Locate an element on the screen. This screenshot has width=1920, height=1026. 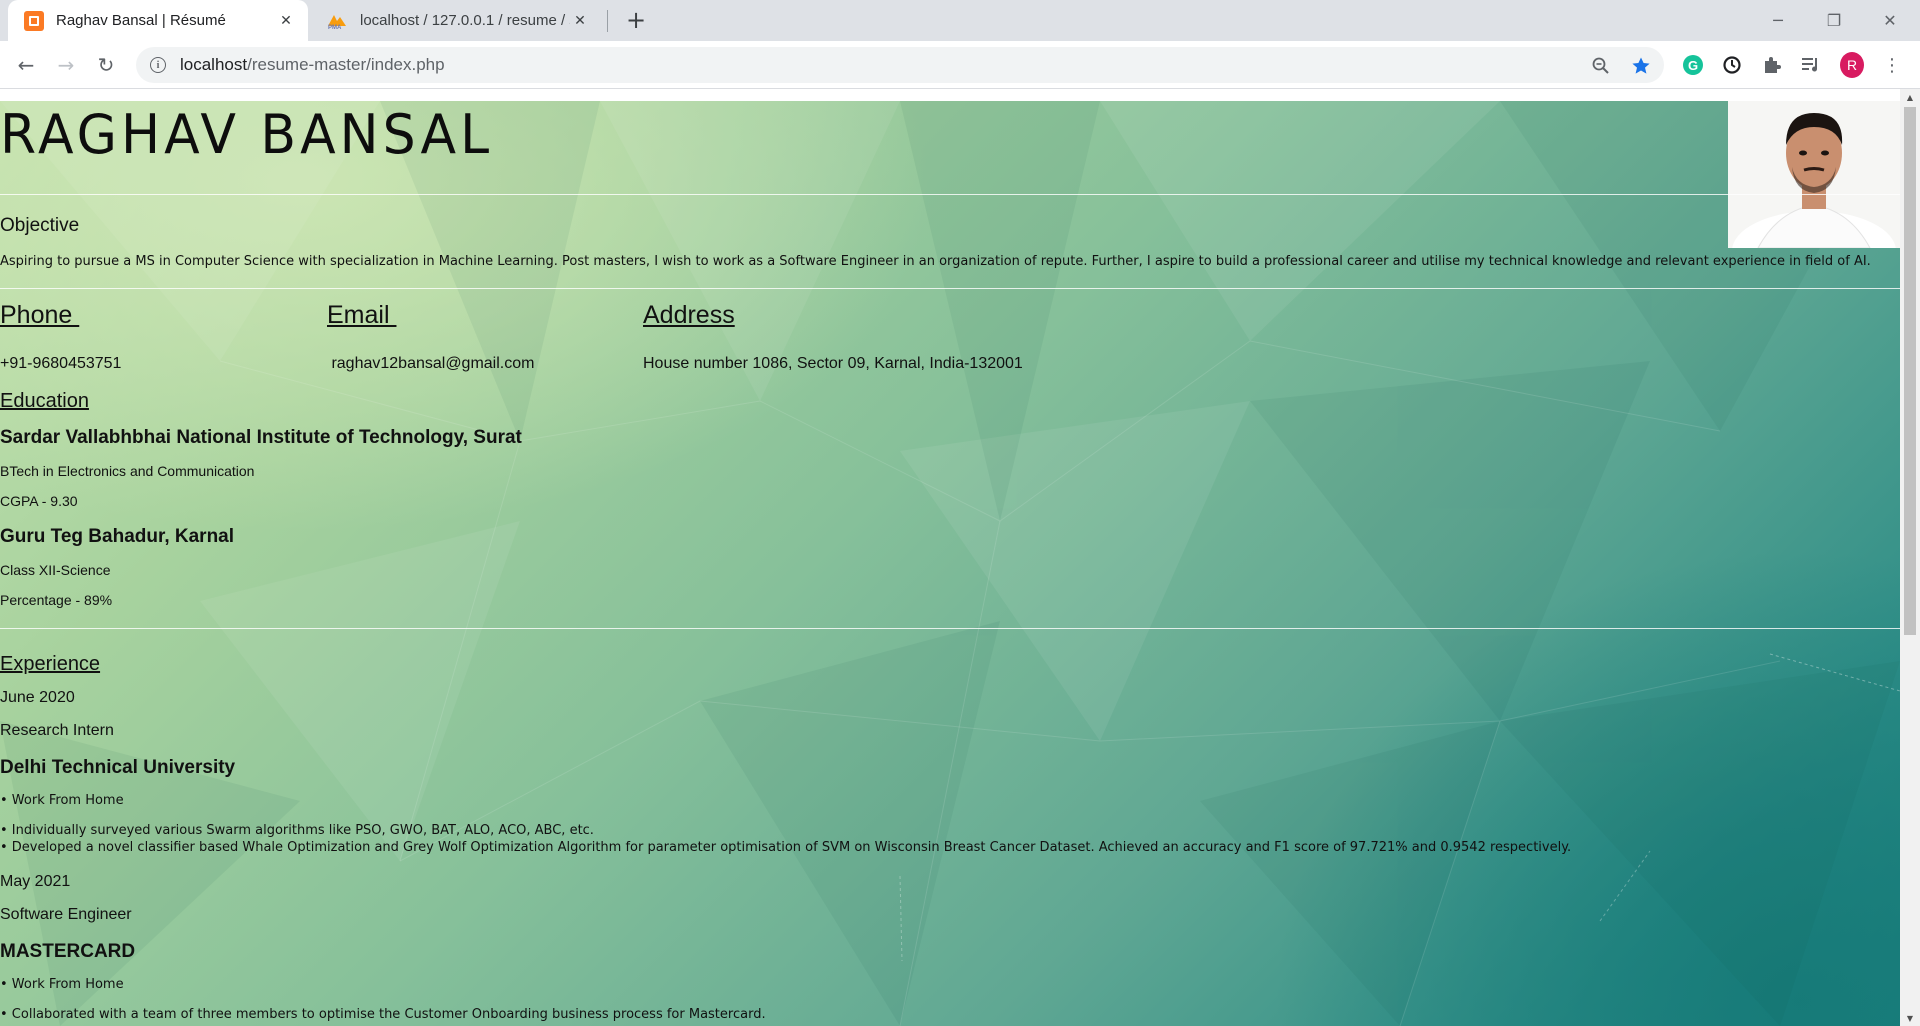
experience-date: June 2020 is located at coordinates (37, 697).